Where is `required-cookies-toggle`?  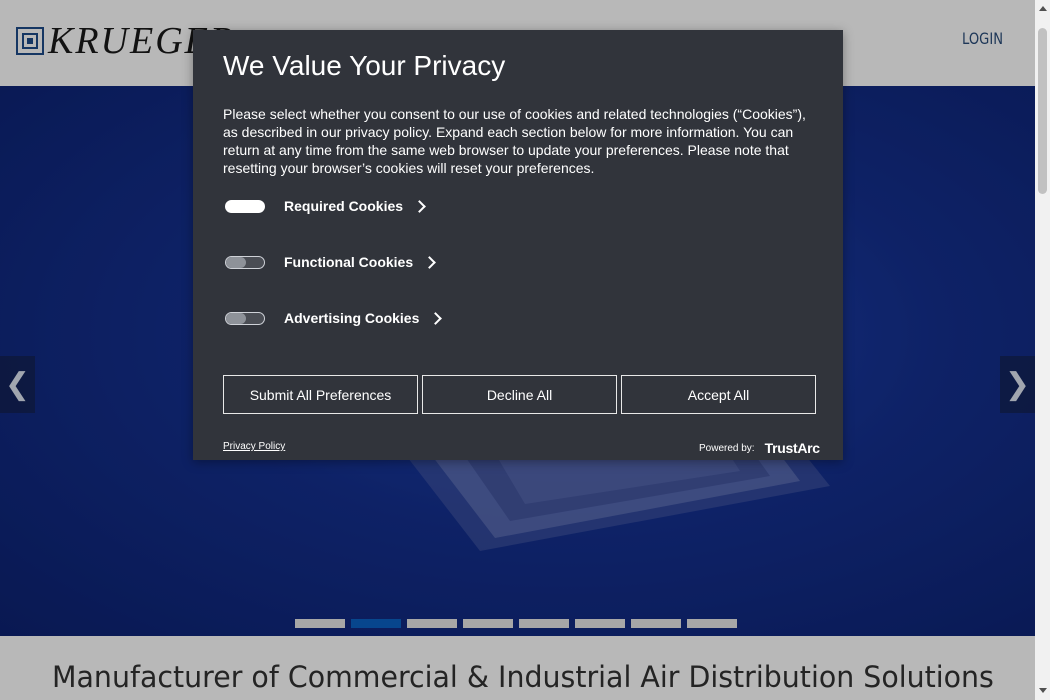
required-cookies-toggle is located at coordinates (245, 206).